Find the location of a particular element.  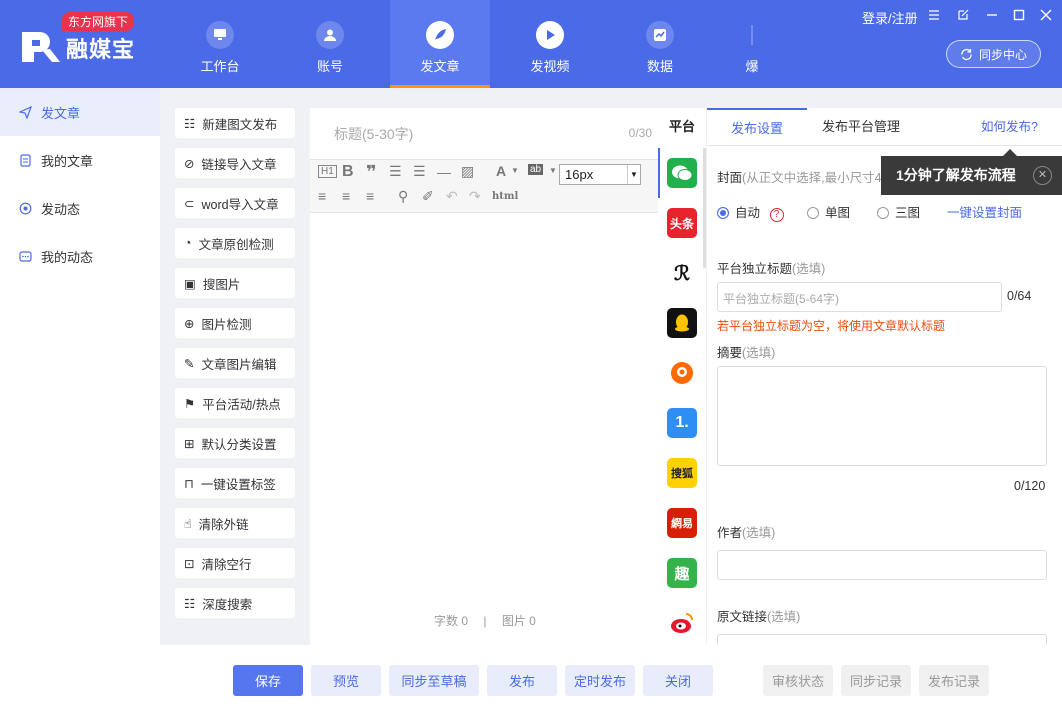

undo-icon: ↶ is located at coordinates (452, 196).